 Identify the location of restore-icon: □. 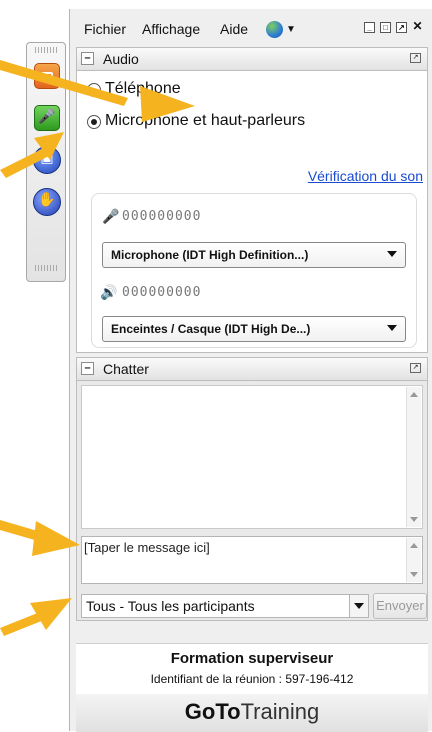
(385, 27).